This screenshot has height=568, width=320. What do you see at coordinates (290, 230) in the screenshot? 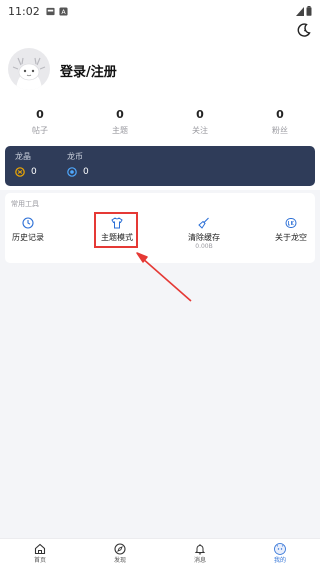
I see `tool-about: 关于龙空` at bounding box center [290, 230].